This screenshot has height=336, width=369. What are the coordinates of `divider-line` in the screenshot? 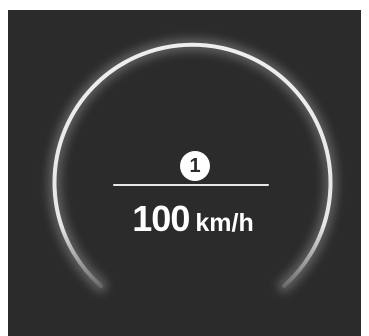 It's located at (191, 185).